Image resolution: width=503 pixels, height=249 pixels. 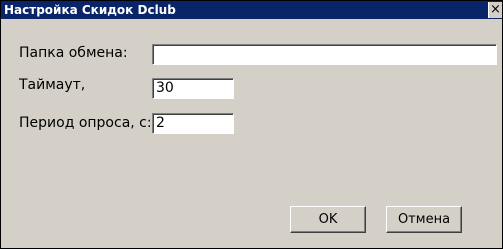 What do you see at coordinates (424, 219) in the screenshot?
I see `cancel-button: Отмена` at bounding box center [424, 219].